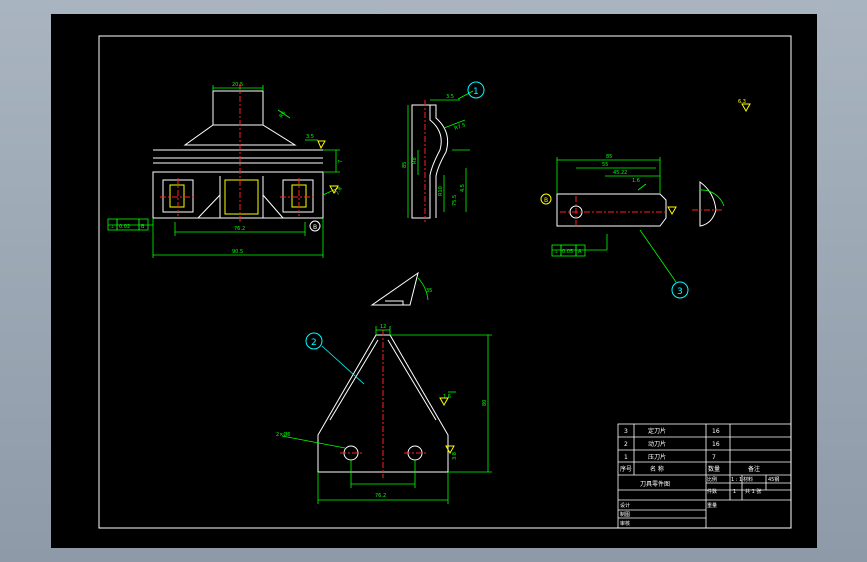 This screenshot has width=867, height=562. I want to click on side-dim-r8: R8, so click(415, 160).